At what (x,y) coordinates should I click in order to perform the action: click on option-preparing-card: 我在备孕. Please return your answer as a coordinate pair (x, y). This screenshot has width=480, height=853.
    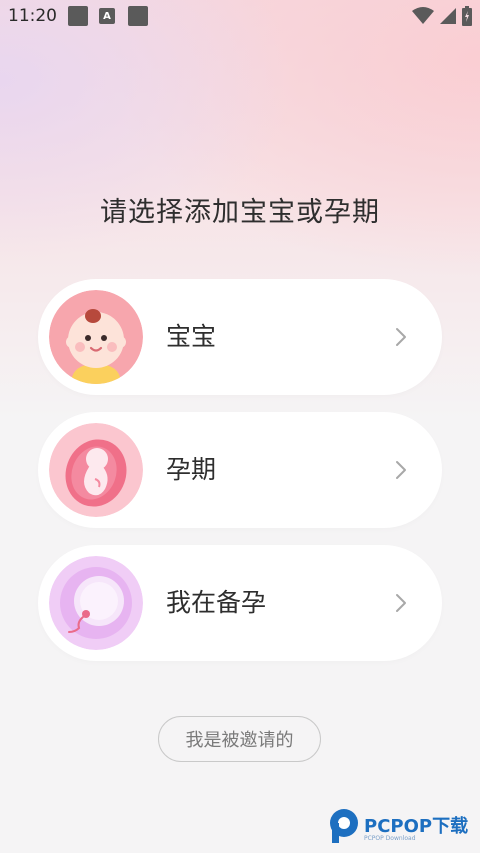
    Looking at the image, I should click on (240, 603).